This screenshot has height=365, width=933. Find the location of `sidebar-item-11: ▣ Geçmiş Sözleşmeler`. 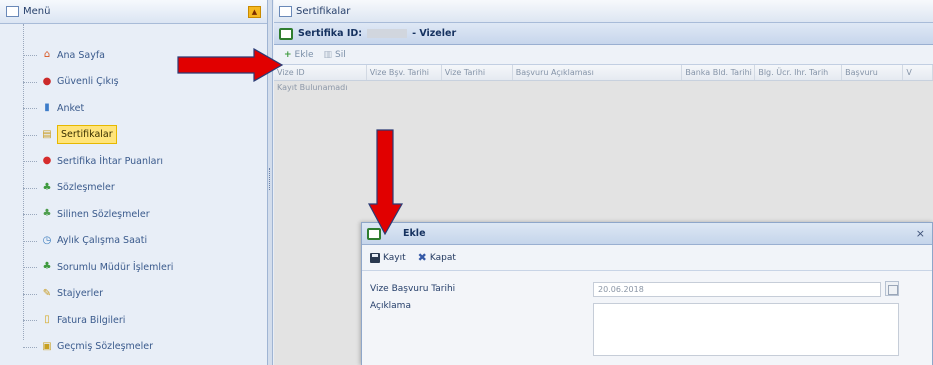

sidebar-item-11: ▣ Geçmiş Sözleşmeler is located at coordinates (144, 347).